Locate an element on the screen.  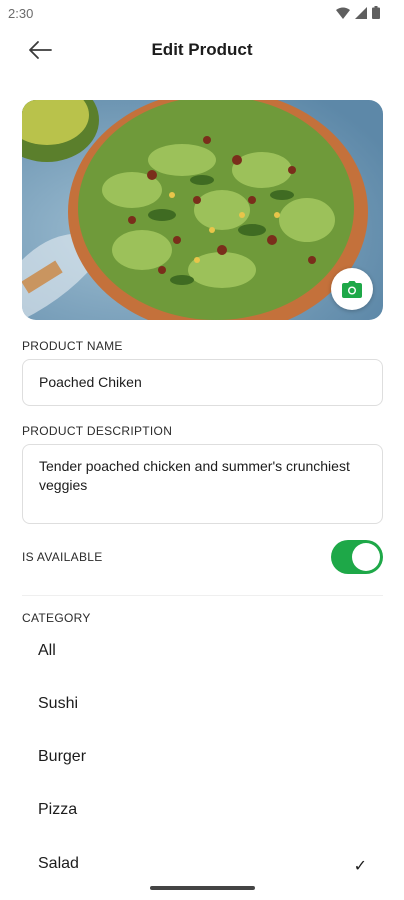
category-item-label: Salad is located at coordinates (58, 863).